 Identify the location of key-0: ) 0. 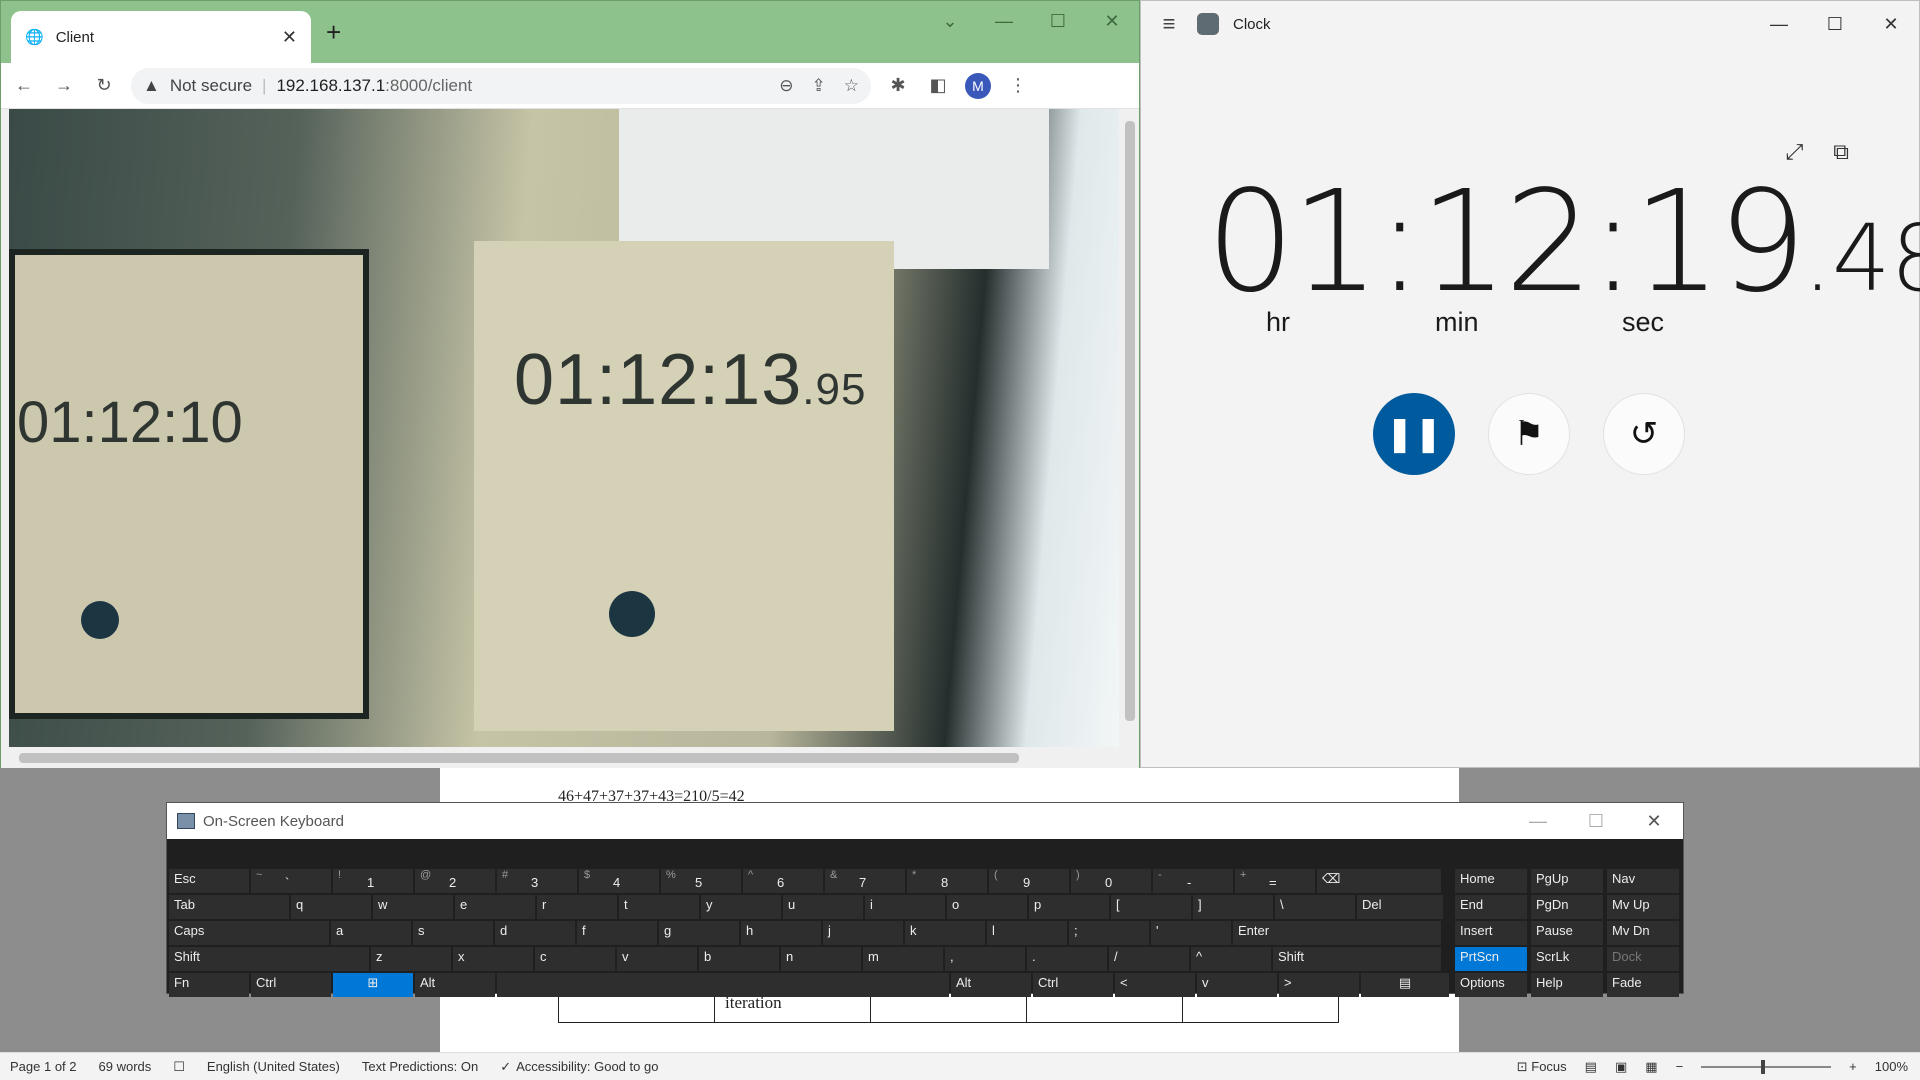
(1111, 881).